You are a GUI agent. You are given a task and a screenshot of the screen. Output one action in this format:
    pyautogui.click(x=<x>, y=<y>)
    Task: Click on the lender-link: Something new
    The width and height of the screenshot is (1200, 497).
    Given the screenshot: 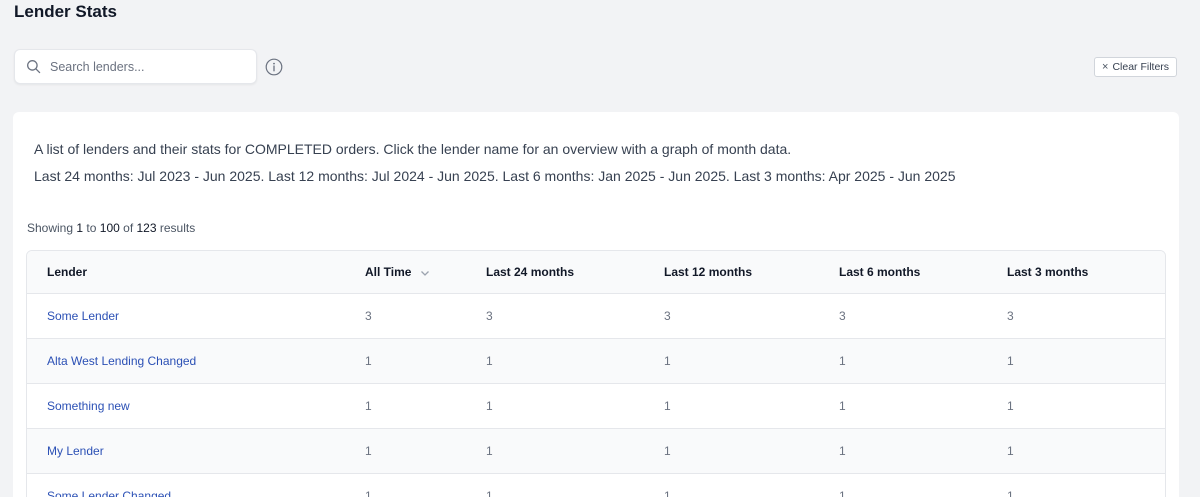 What is the action you would take?
    pyautogui.click(x=88, y=406)
    